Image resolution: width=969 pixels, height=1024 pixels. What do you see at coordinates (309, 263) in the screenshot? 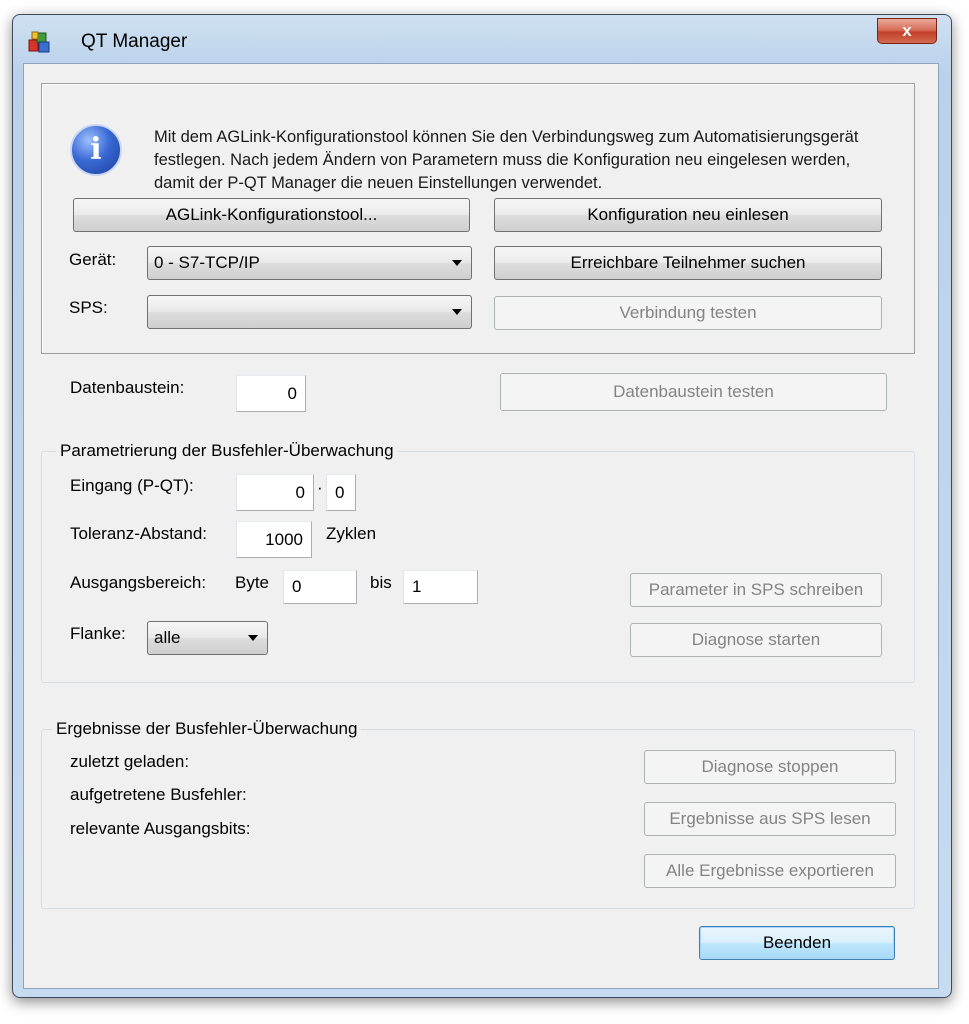
I see `device-select: 0 - S7-TCP/IP` at bounding box center [309, 263].